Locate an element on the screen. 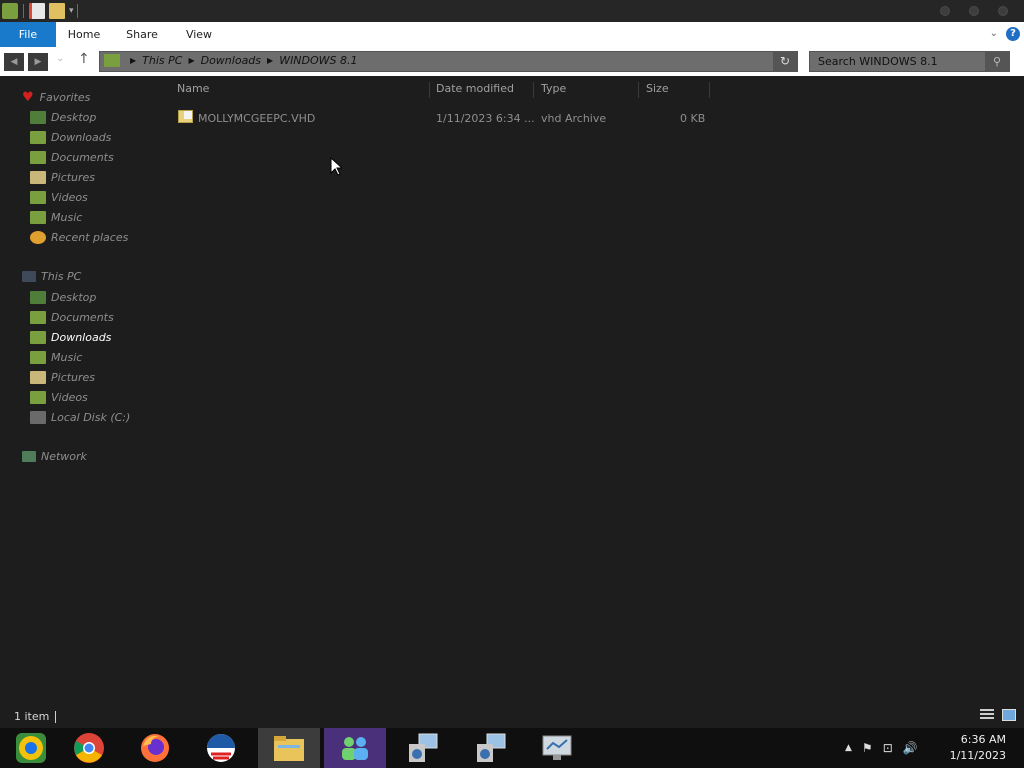 The width and height of the screenshot is (1024, 768). people-icon is located at coordinates (355, 748).